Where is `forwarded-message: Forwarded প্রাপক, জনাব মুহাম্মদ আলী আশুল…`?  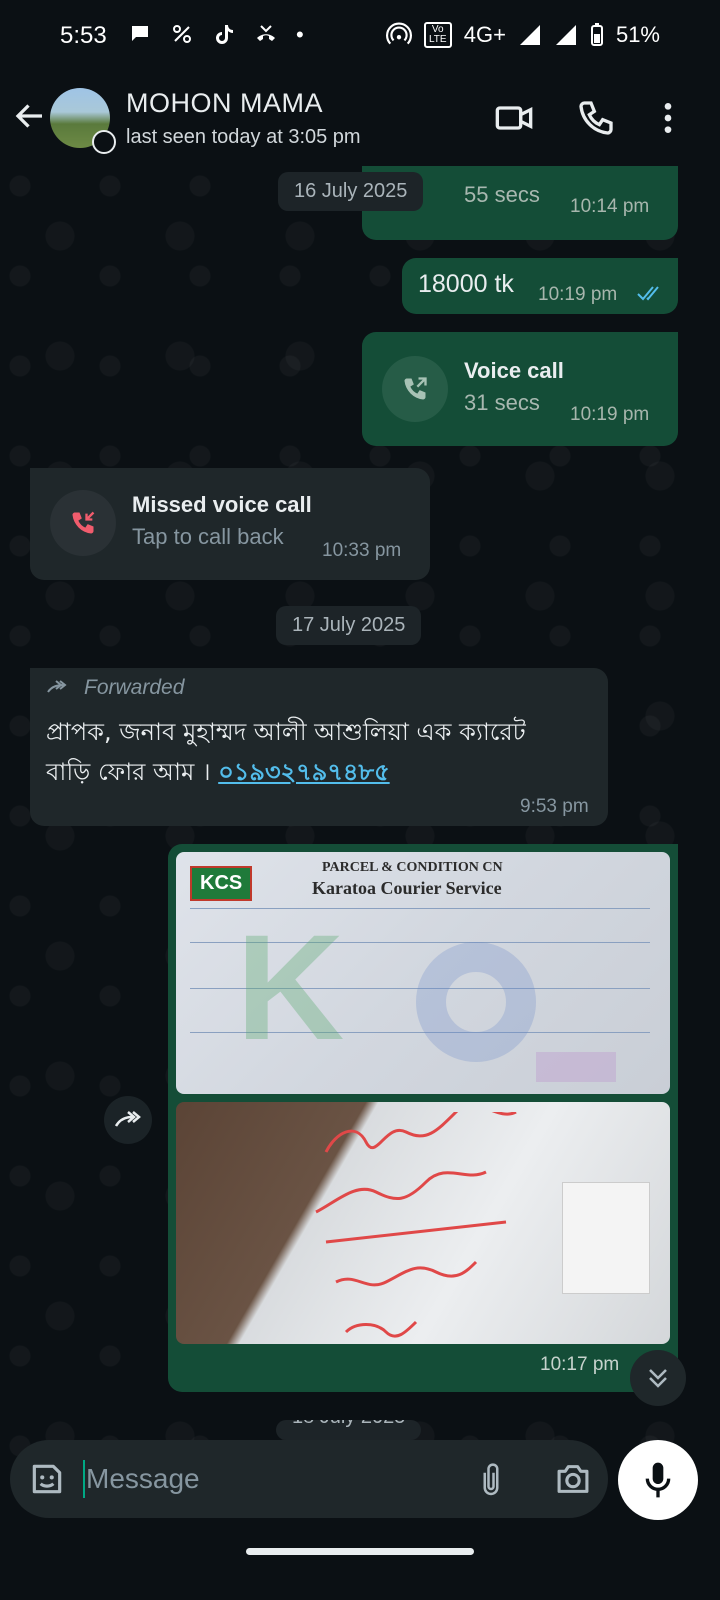
forwarded-message: Forwarded প্রাপক, জনাব মুহাম্মদ আলী আশুল… is located at coordinates (319, 747).